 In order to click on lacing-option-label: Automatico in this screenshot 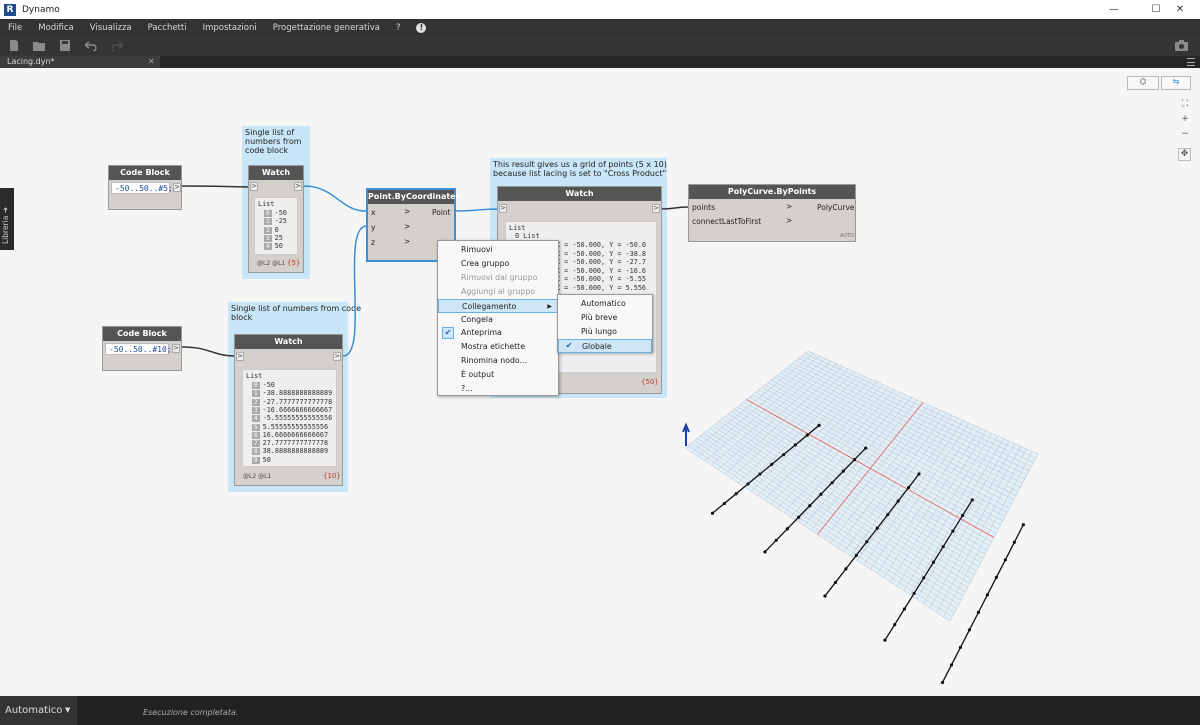, I will do `click(603, 303)`.